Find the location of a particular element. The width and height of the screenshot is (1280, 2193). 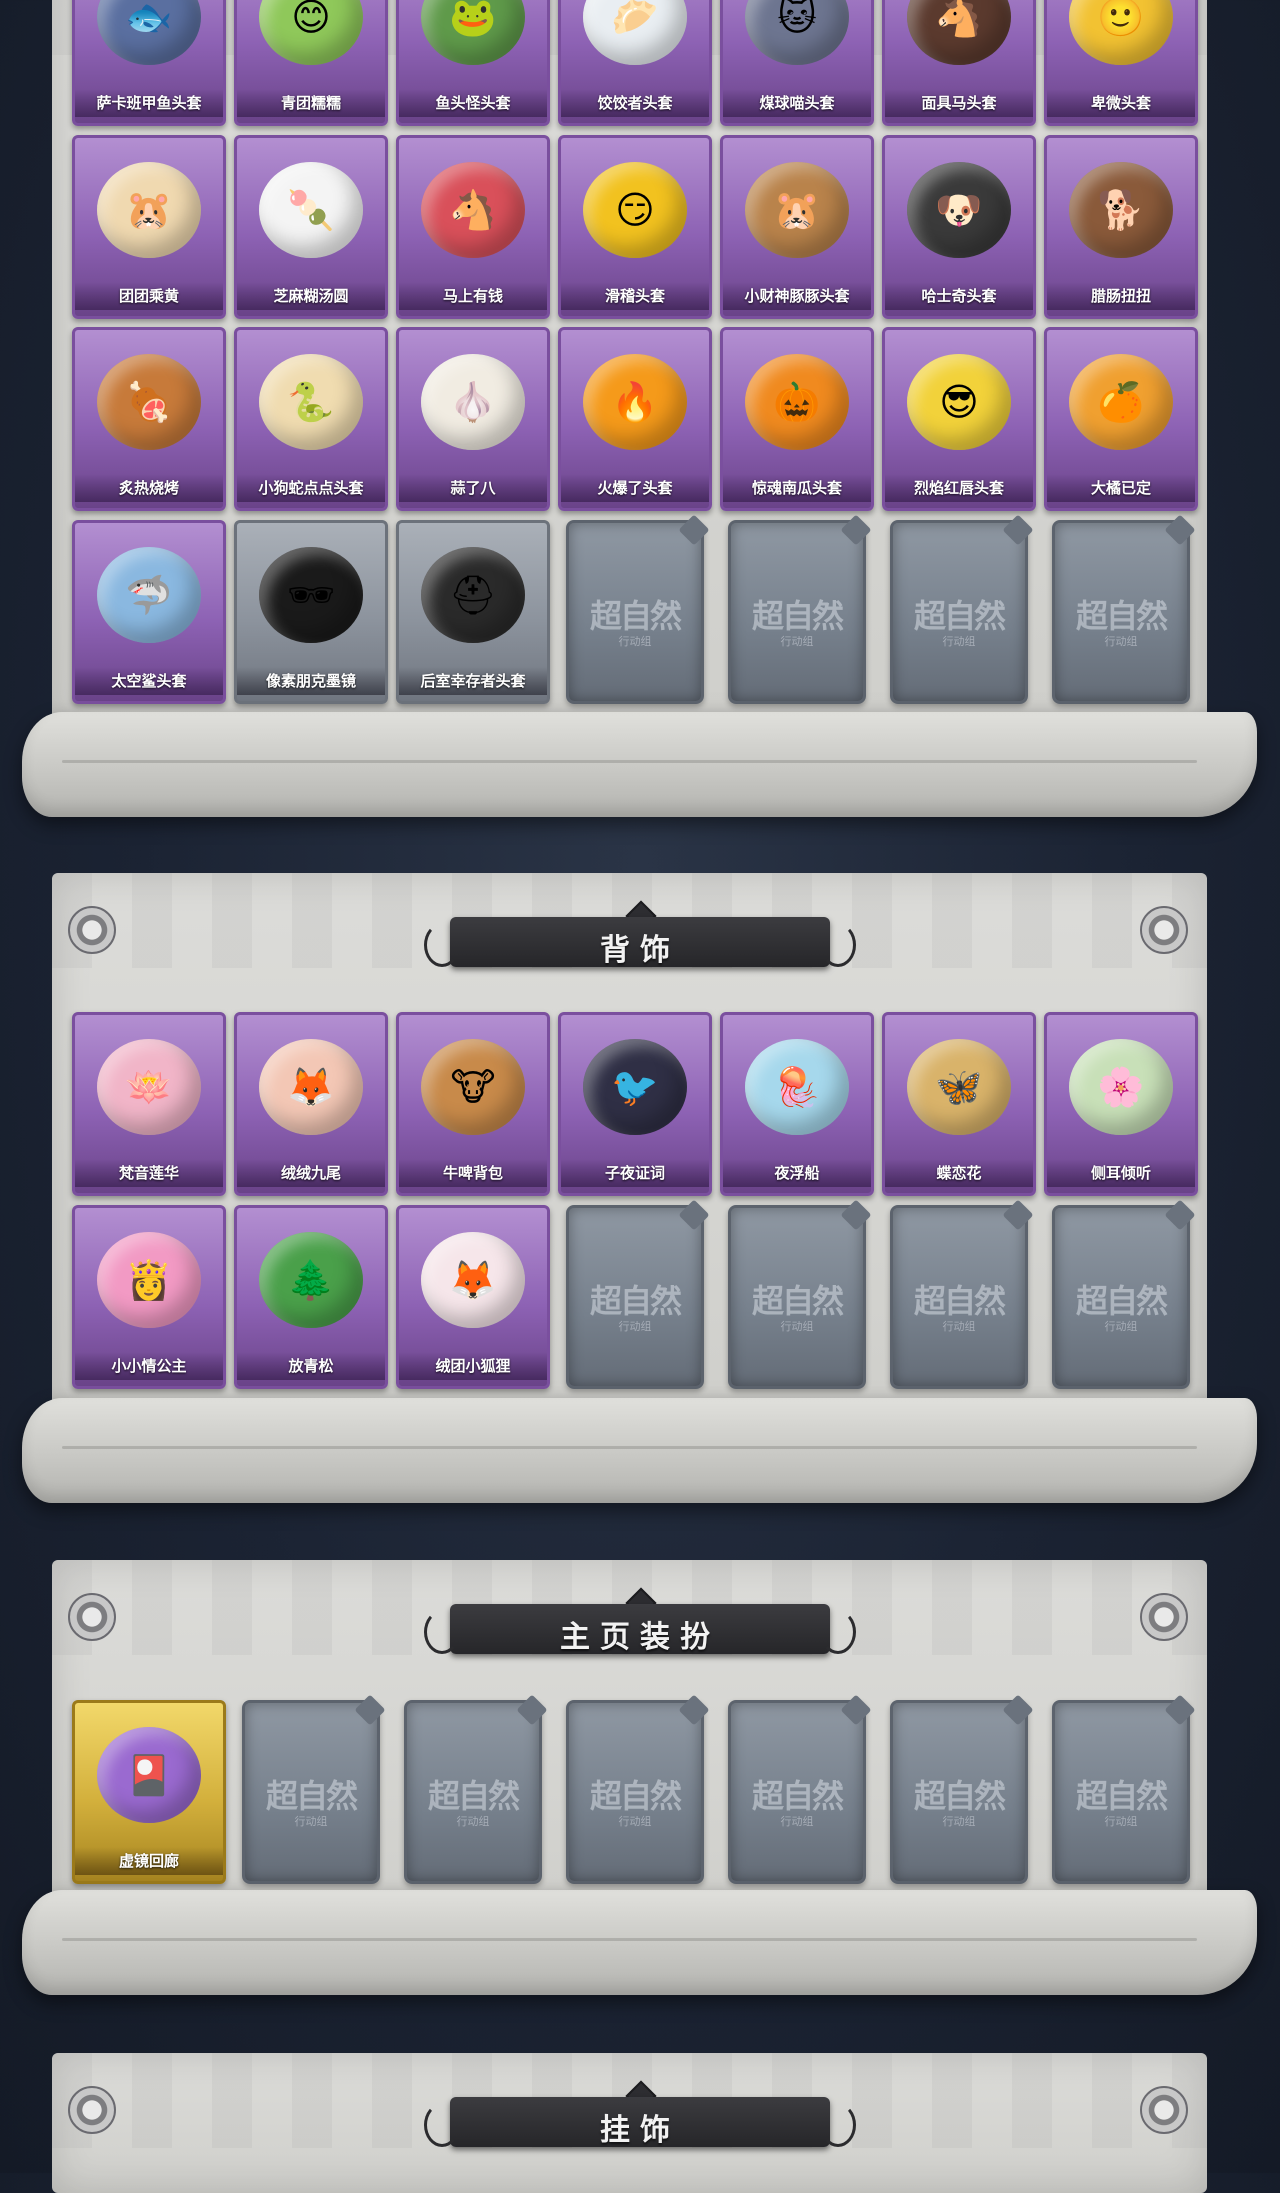

item-card: 🕶 像素朋克墨镜 is located at coordinates (311, 612).